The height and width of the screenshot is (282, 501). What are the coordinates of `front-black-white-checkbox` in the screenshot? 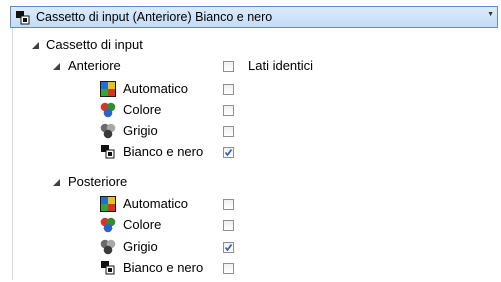 It's located at (228, 152).